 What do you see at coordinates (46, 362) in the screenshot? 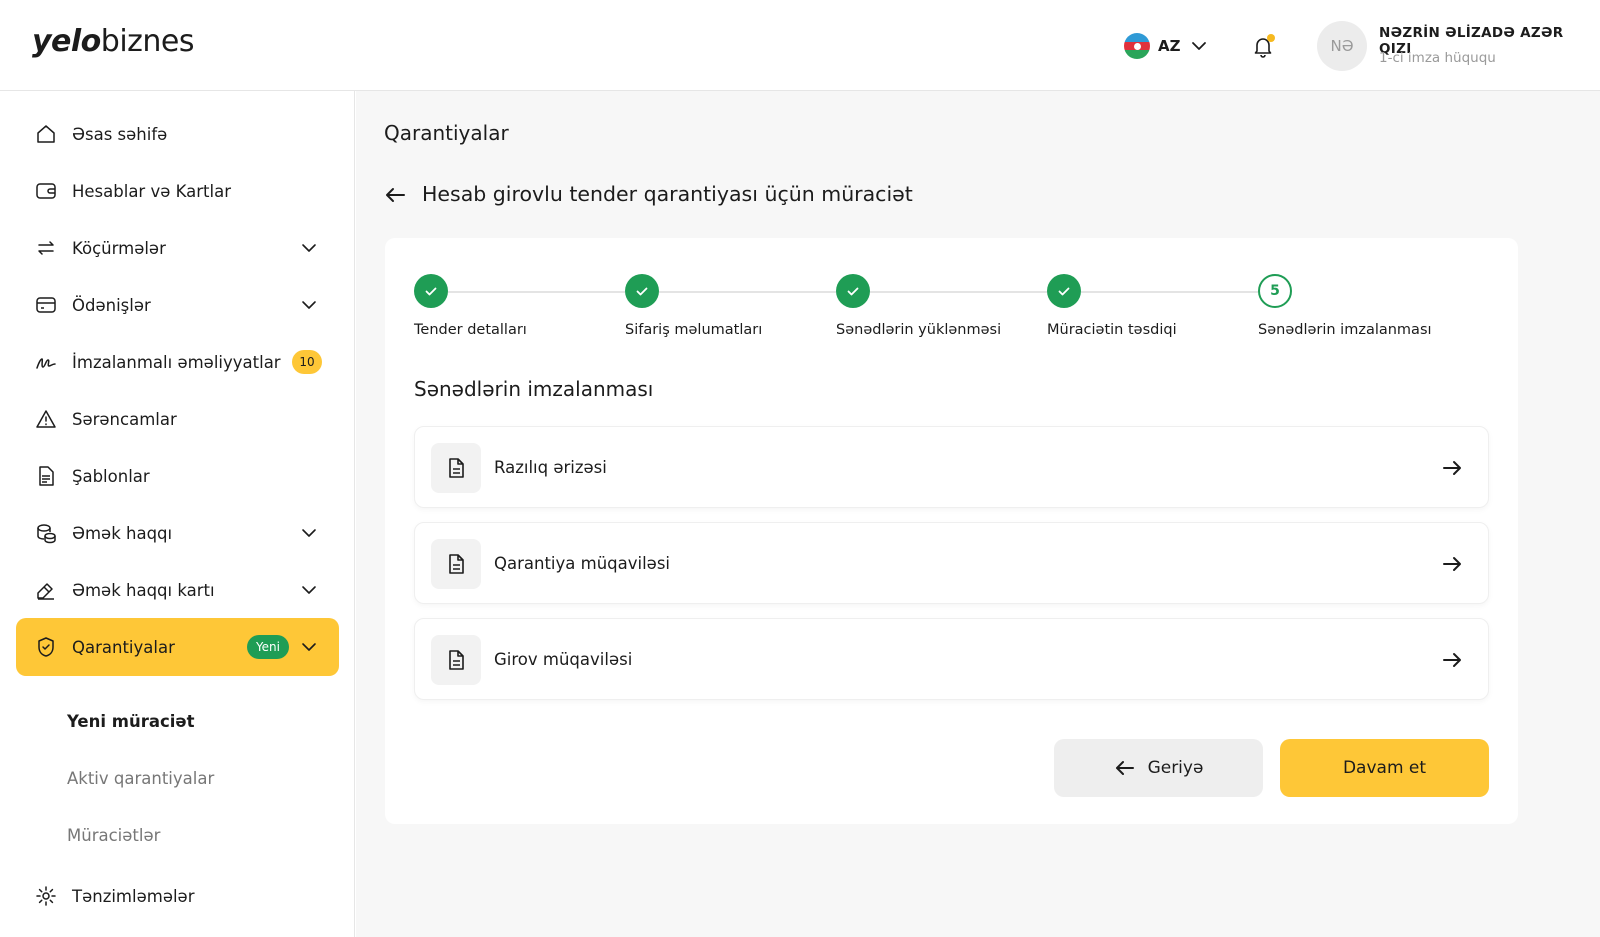
I see `signature-icon` at bounding box center [46, 362].